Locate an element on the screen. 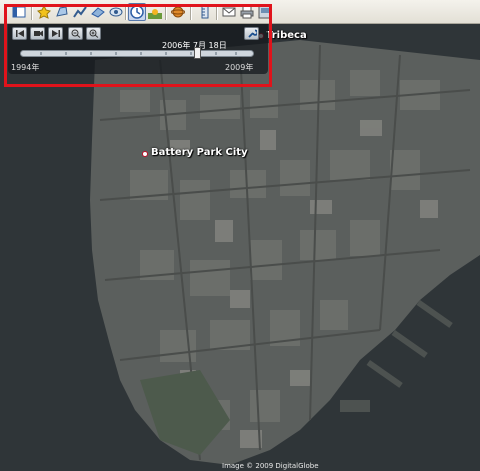 The image size is (480, 471). add-path-button is located at coordinates (80, 12).